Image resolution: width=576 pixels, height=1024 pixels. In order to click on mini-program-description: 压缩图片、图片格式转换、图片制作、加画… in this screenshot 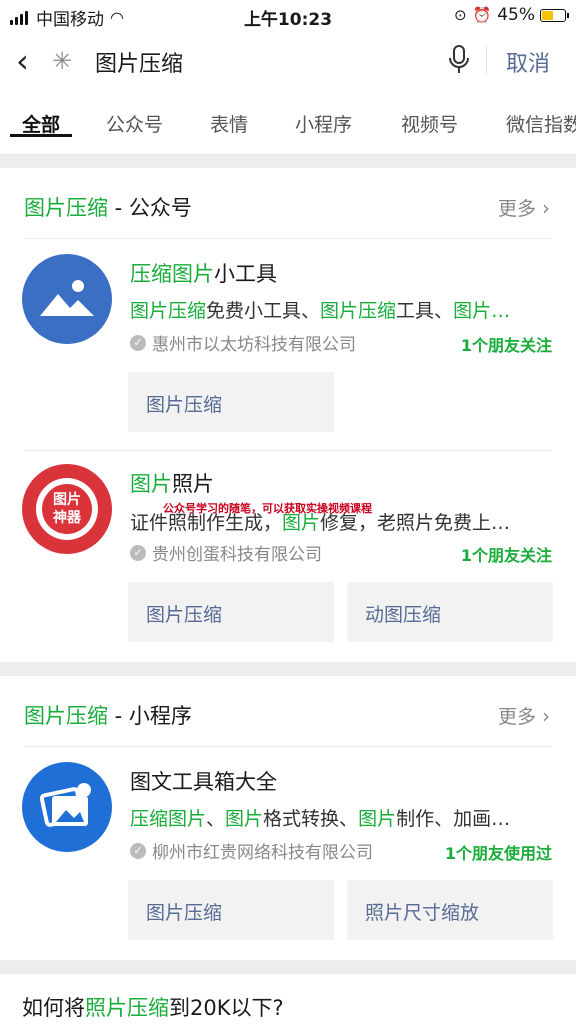, I will do `click(320, 819)`.